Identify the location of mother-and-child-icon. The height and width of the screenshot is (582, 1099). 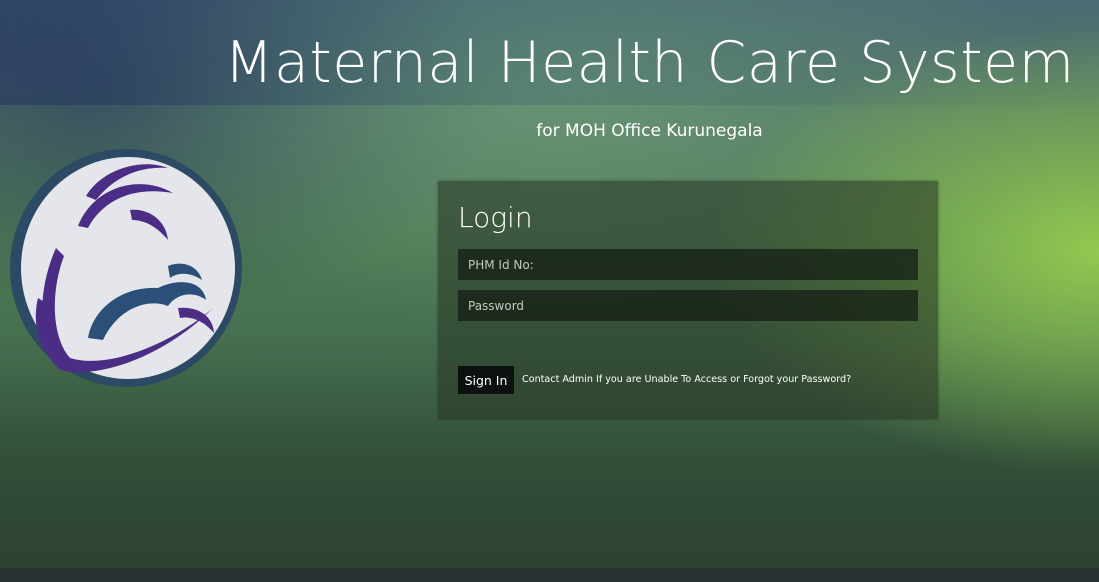
(126, 268).